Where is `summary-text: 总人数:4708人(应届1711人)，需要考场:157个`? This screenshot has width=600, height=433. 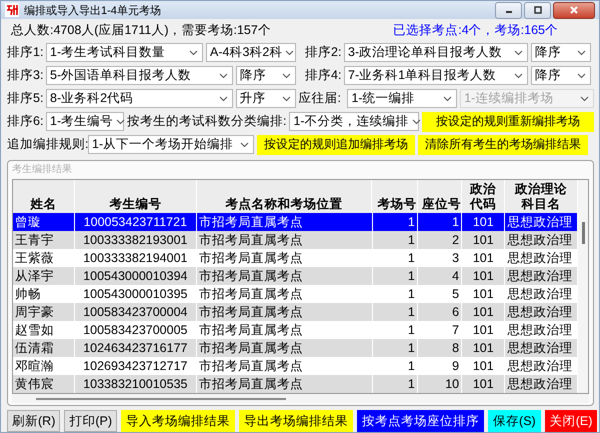 summary-text: 总人数:4708人(应届1711人)，需要考场:157个 is located at coordinates (141, 30).